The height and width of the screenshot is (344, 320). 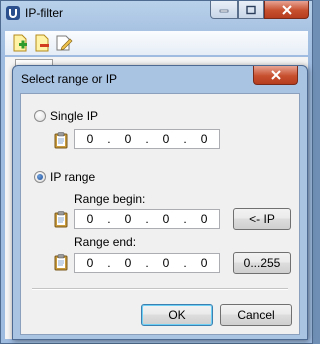 I want to click on ok-button: OK, so click(x=177, y=315).